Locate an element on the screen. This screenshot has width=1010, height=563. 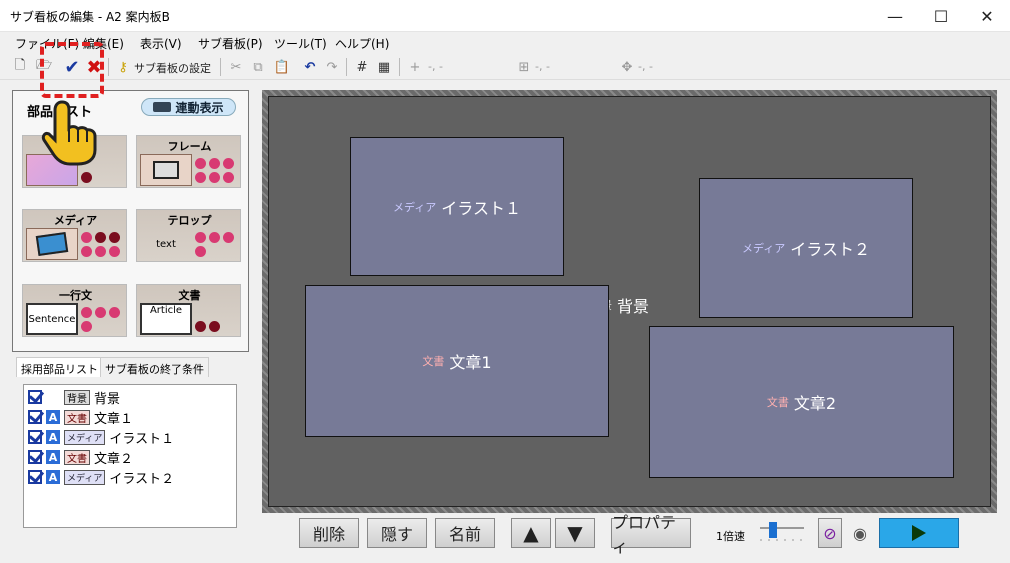
menu-help: ヘルプ(H) is located at coordinates (362, 43).